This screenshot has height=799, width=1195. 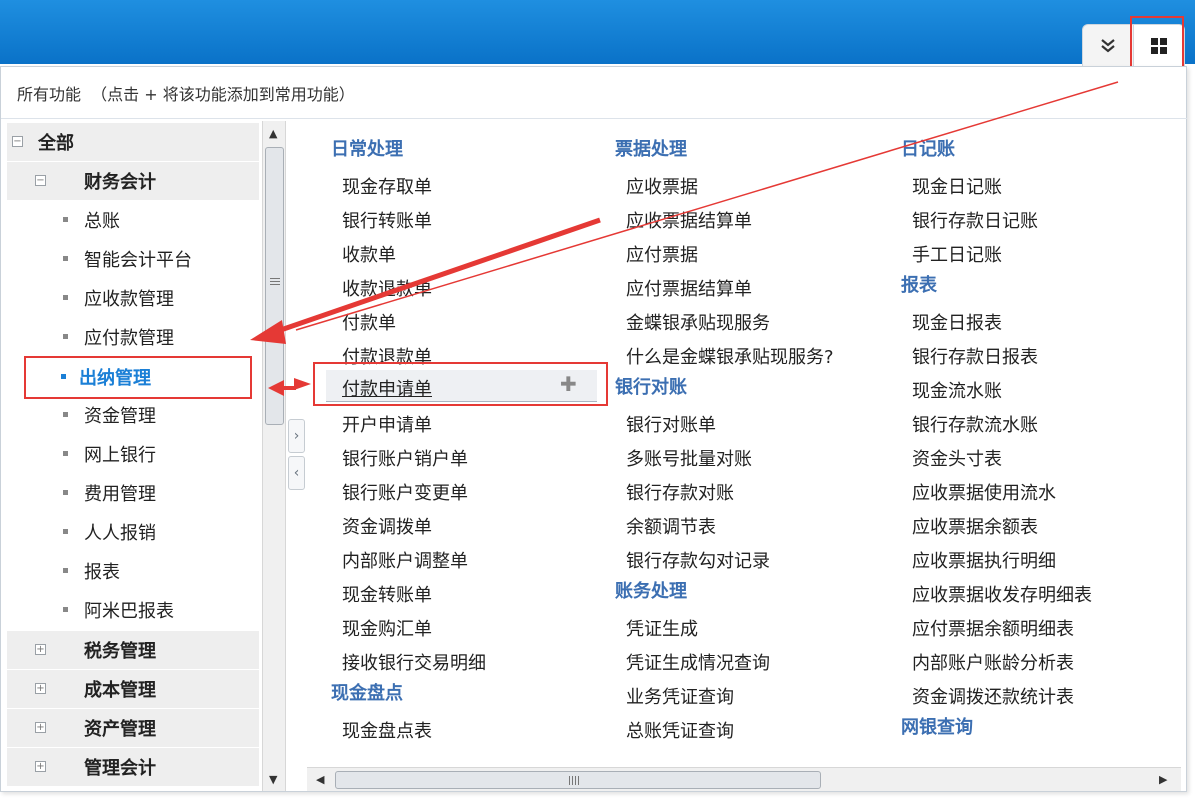 I want to click on tree-node-root: − 全部, so click(x=133, y=142).